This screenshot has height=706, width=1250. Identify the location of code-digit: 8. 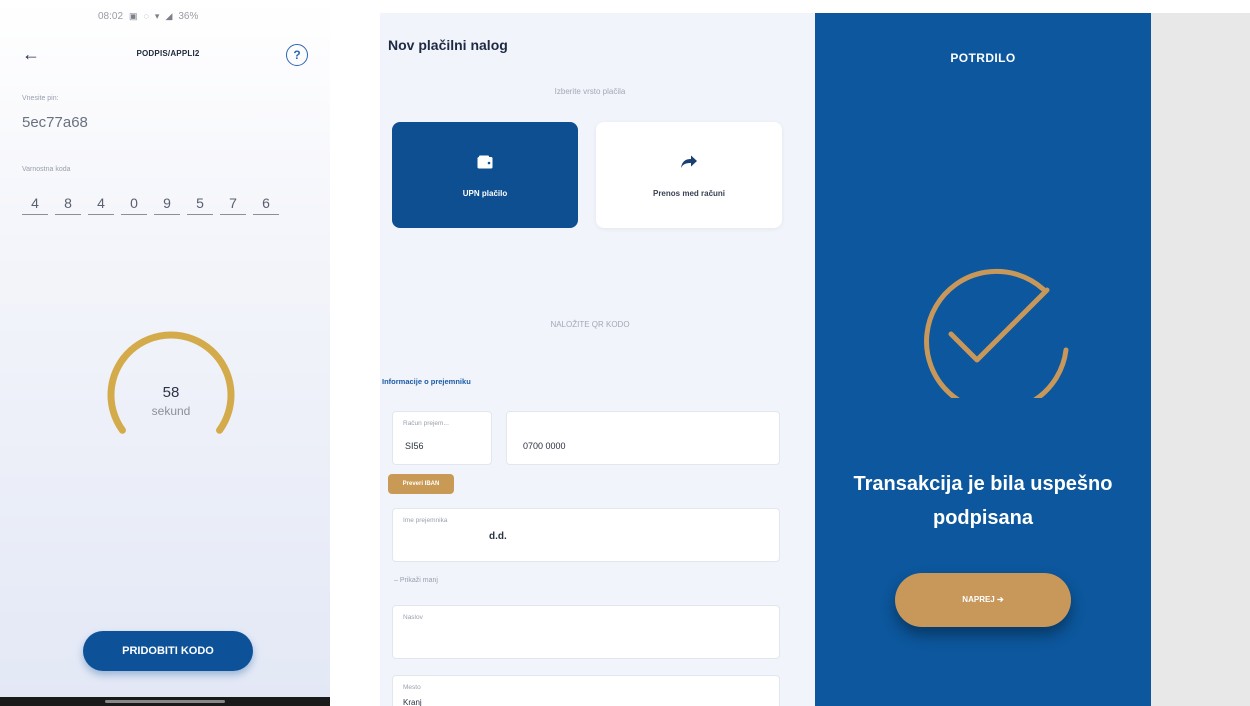
(68, 204).